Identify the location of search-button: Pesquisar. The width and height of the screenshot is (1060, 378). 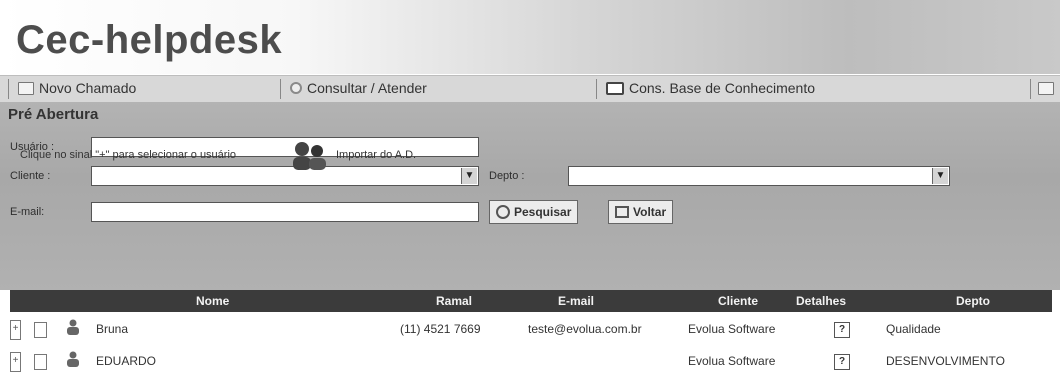
(534, 212).